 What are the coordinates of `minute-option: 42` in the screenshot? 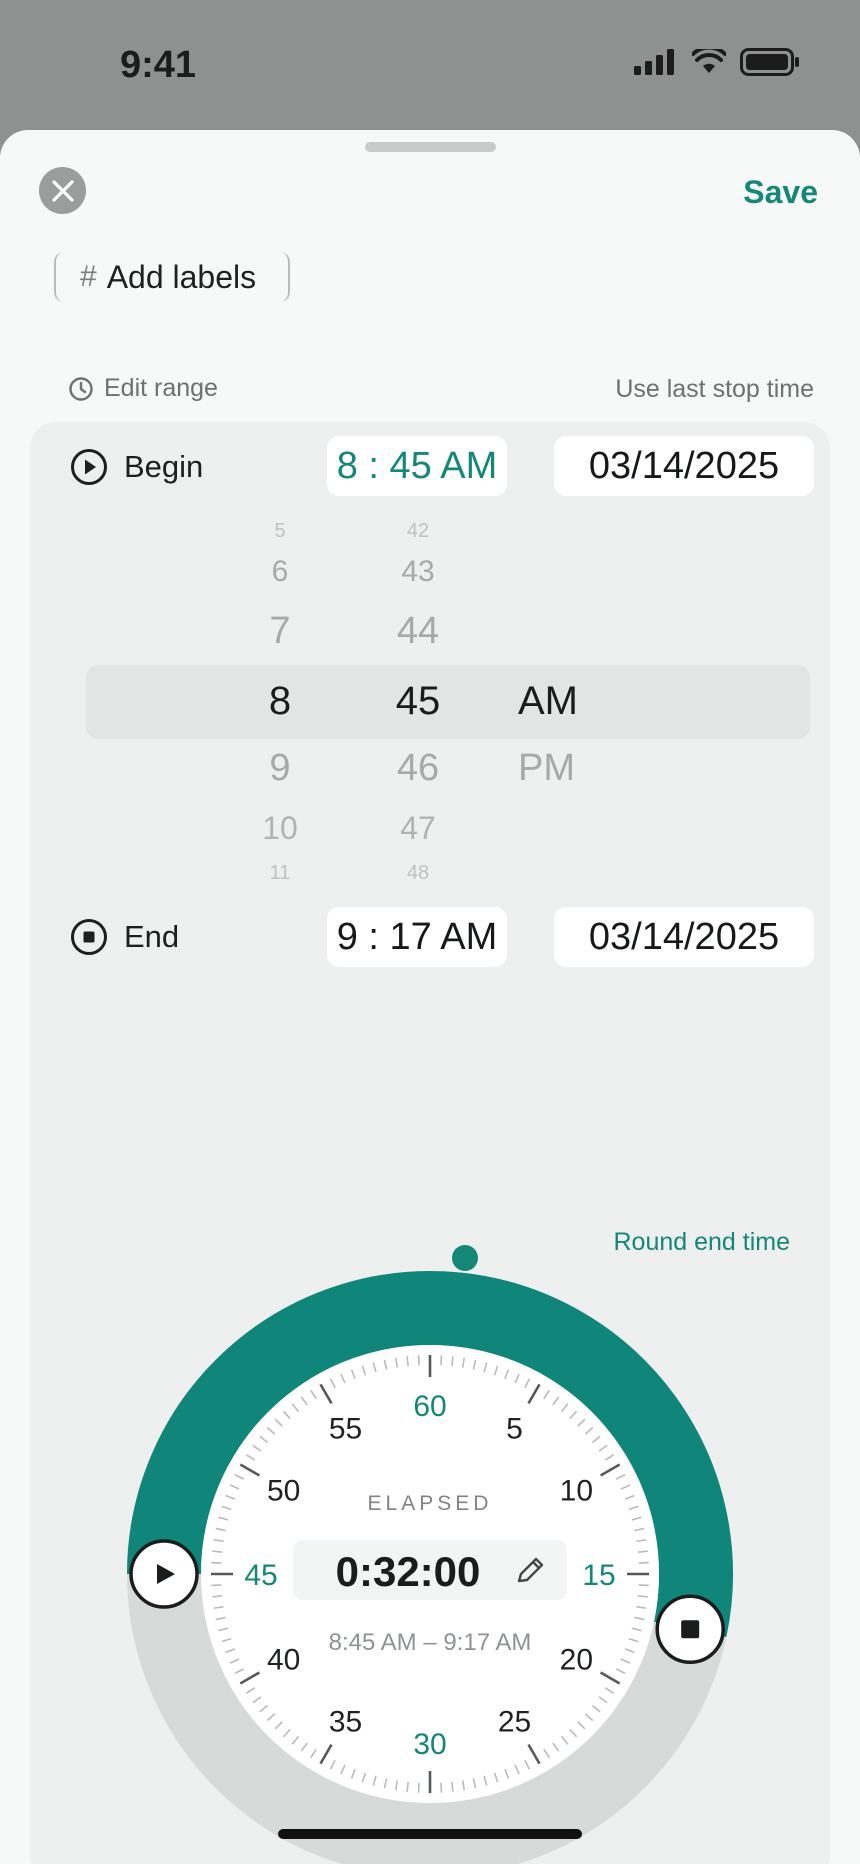 It's located at (418, 531).